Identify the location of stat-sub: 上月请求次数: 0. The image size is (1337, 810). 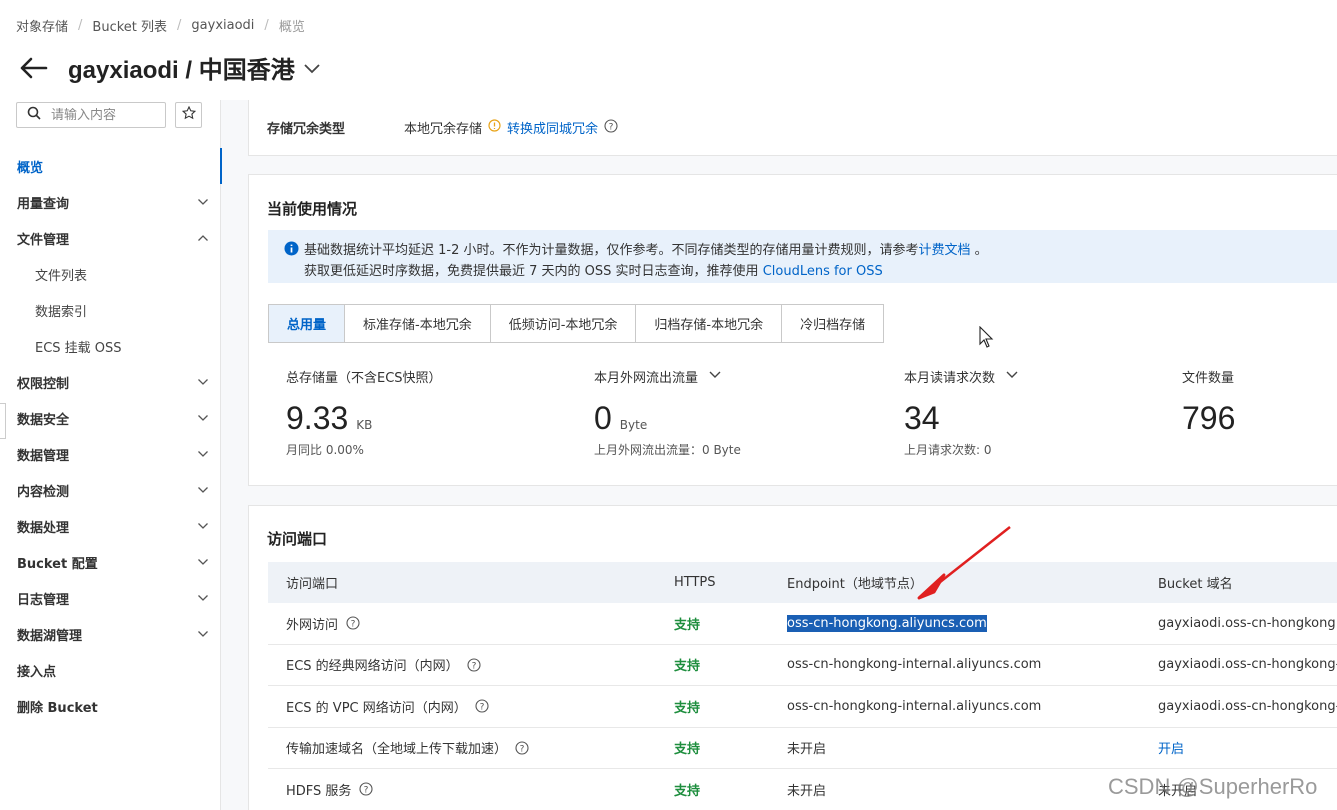
(948, 450).